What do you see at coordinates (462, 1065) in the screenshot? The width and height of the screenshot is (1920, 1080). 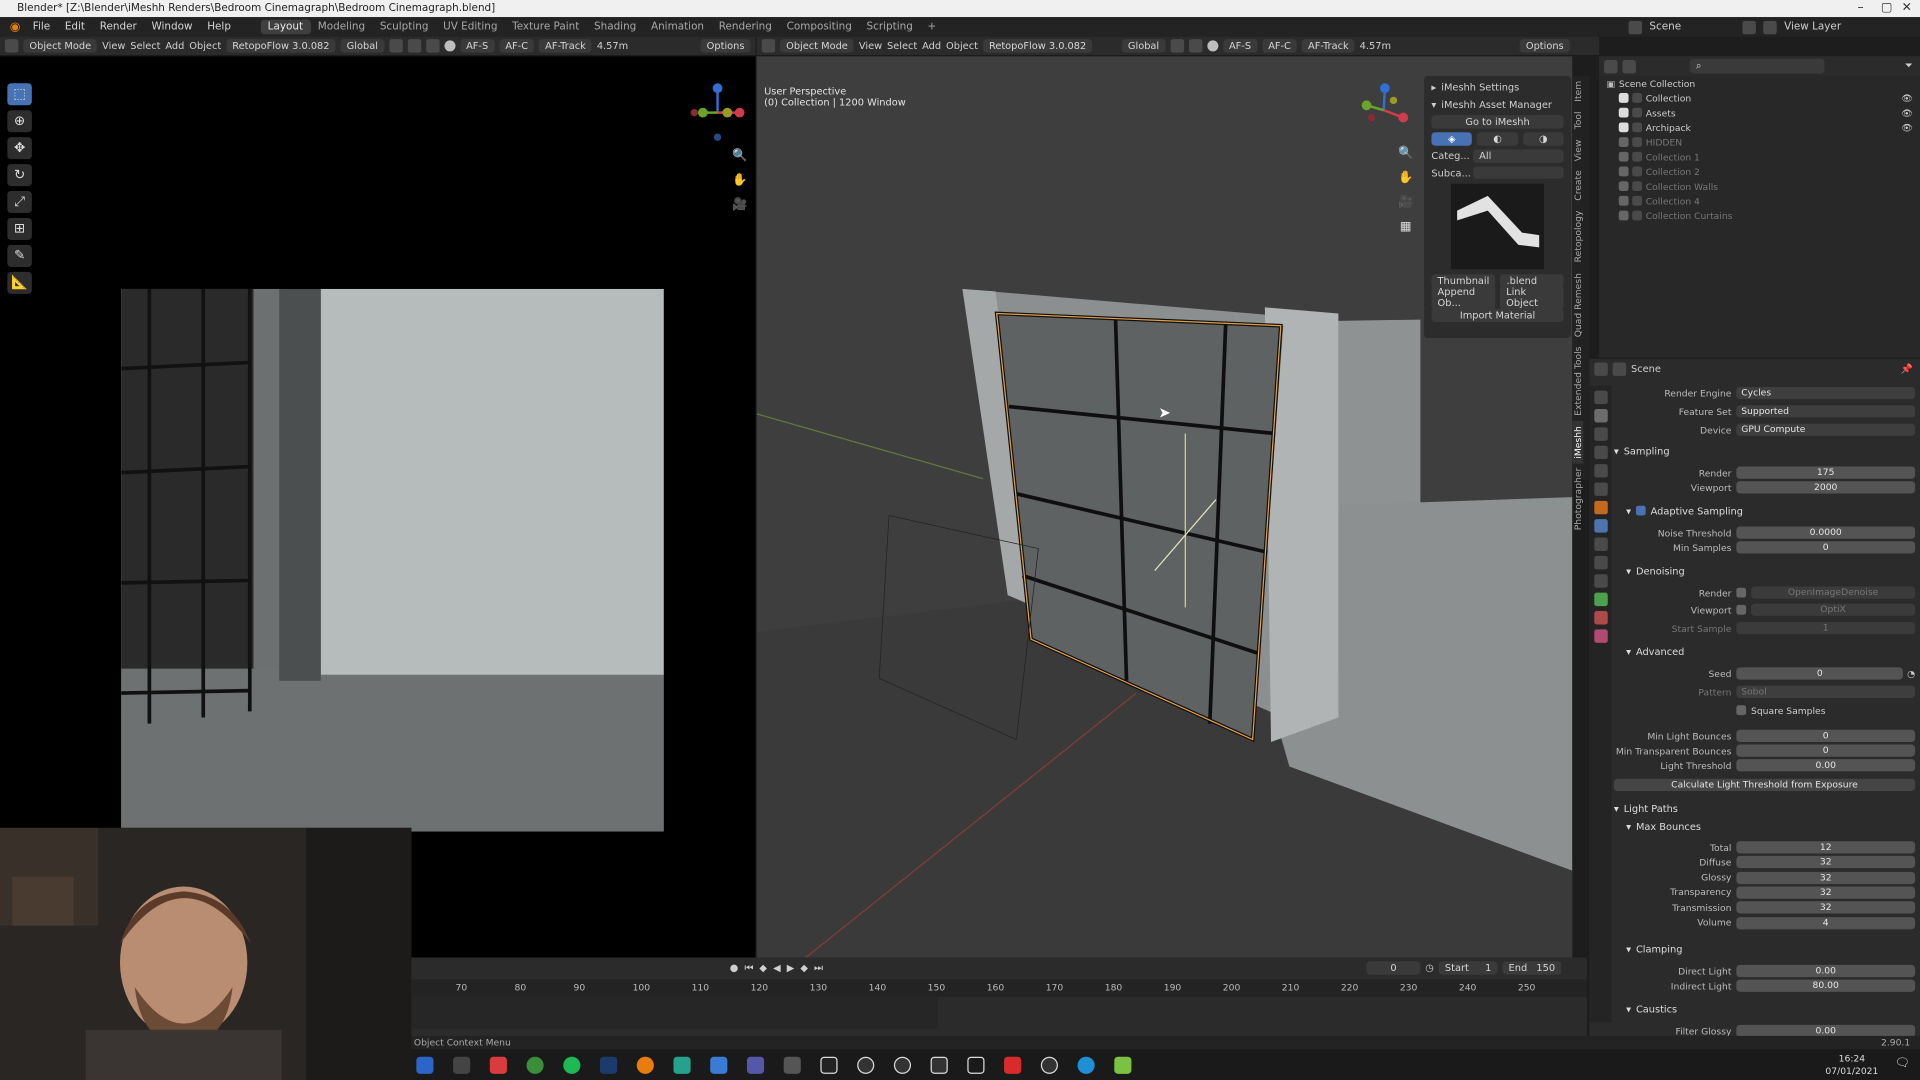 I see `task-view-icon` at bounding box center [462, 1065].